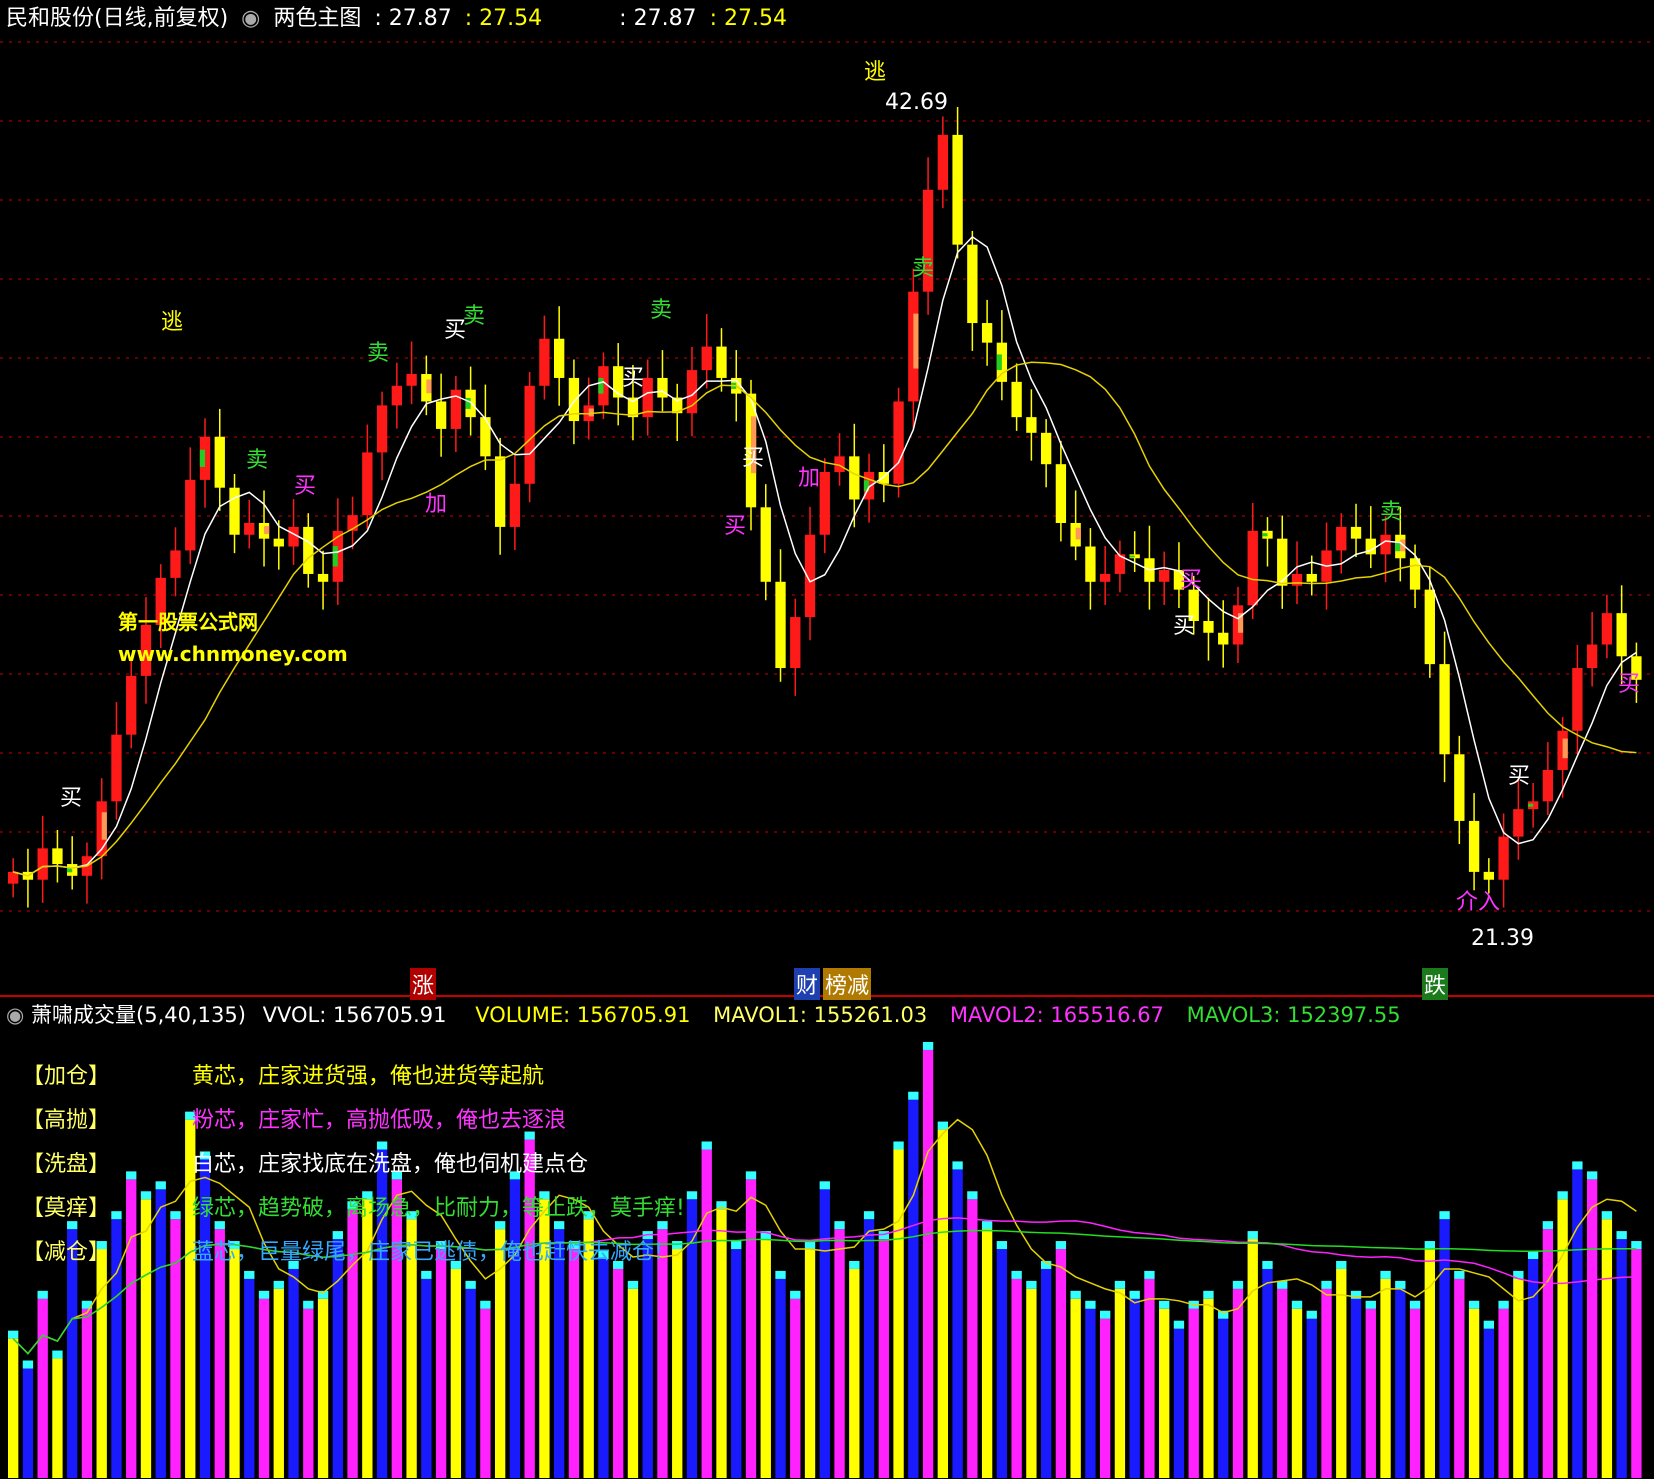  I want to click on event-tag-rank: 榜减, so click(847, 984).